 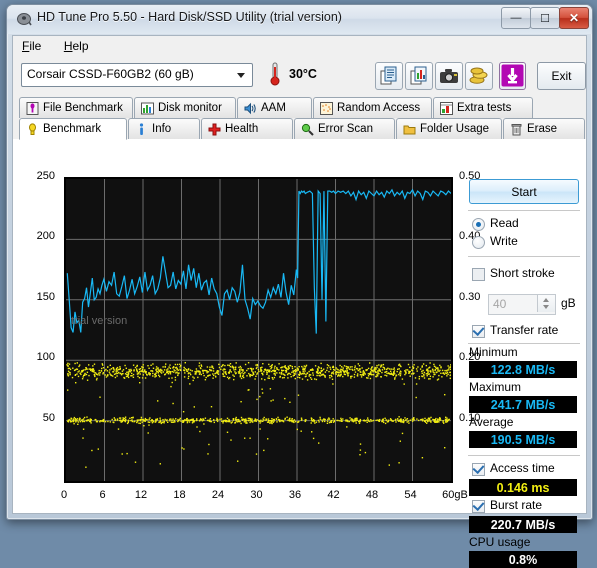 I want to click on copy-graph-icon, so click(x=419, y=76).